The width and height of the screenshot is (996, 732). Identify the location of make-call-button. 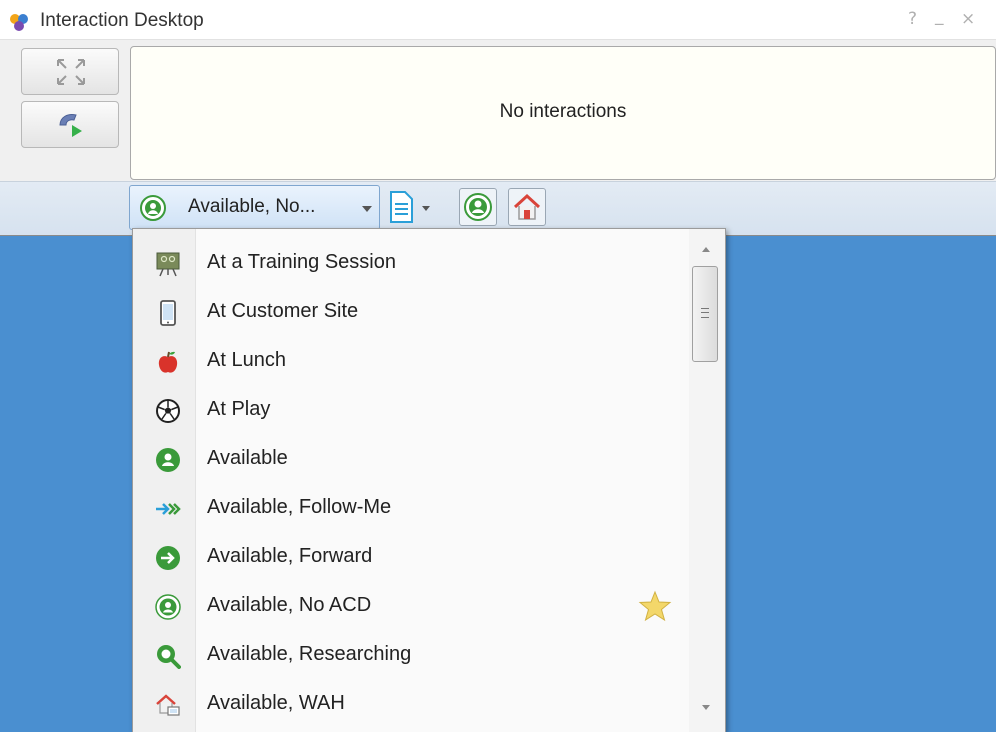
(70, 124).